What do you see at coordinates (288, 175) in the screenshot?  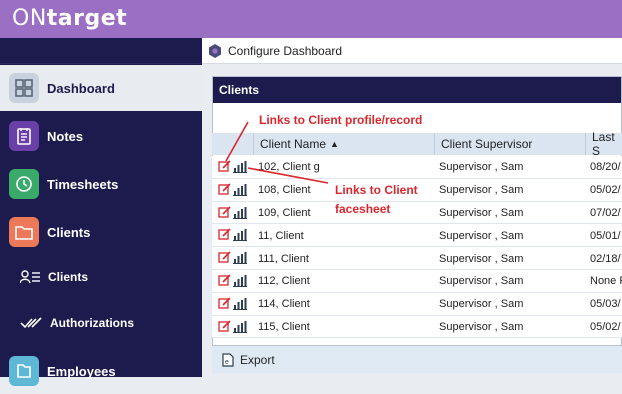 I see `facesheet-annotation-arrow` at bounding box center [288, 175].